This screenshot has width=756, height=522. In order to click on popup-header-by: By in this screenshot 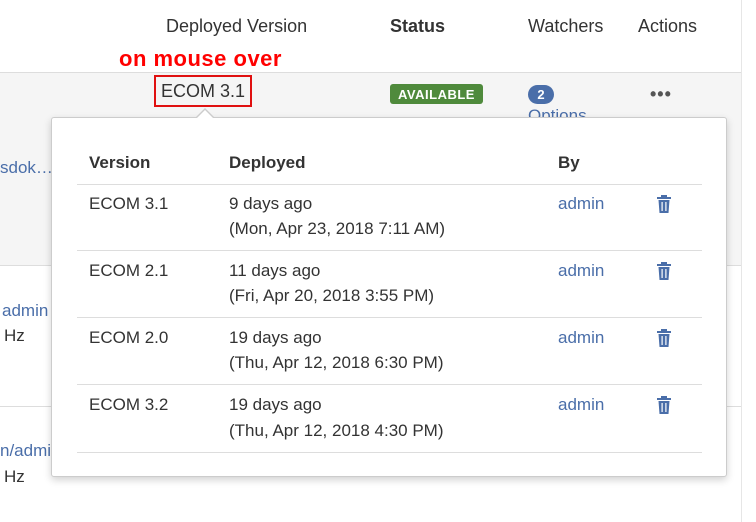, I will do `click(569, 162)`.